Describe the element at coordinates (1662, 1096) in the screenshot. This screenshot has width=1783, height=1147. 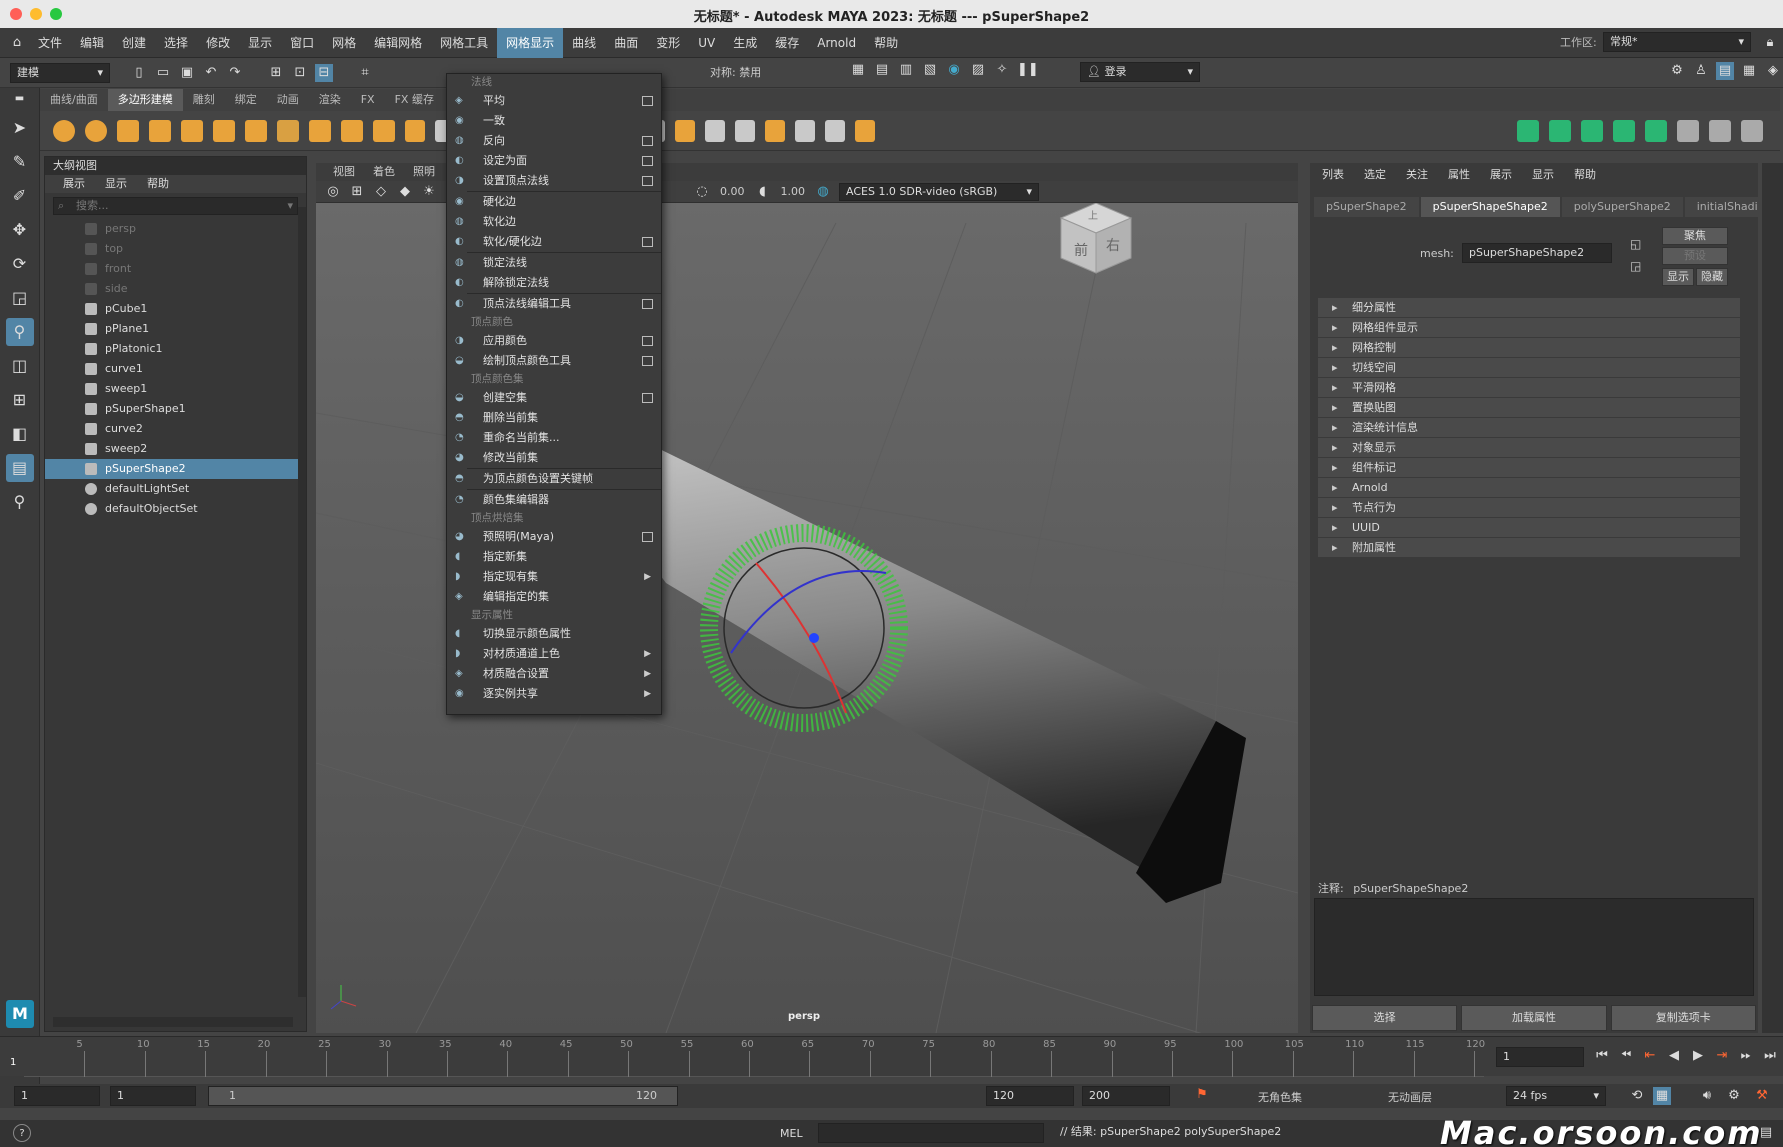
I see `cache-playback-icon: ▦` at that location.